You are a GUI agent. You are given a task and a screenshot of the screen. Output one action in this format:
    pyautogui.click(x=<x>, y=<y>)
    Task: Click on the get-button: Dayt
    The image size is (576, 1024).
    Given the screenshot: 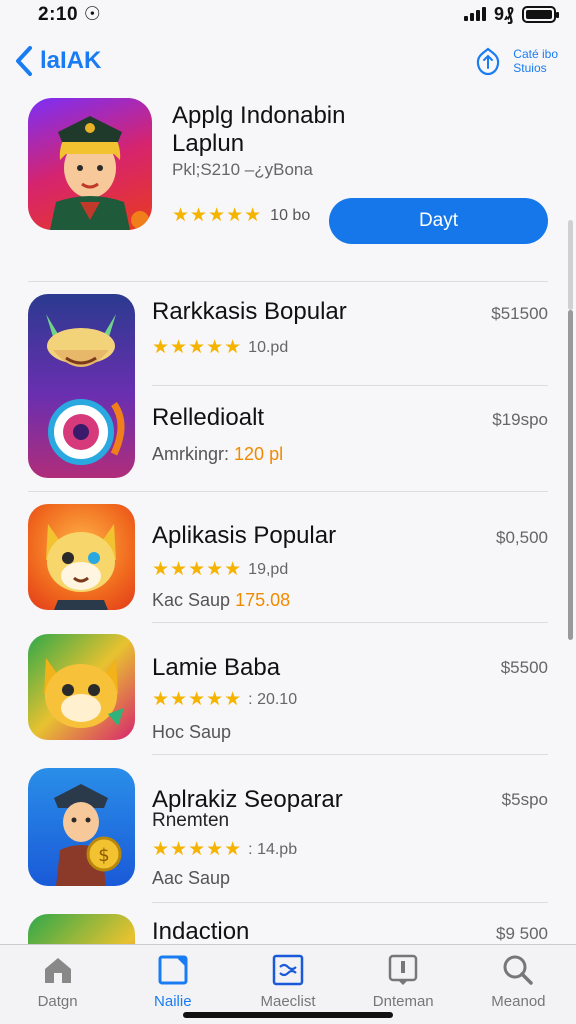 What is the action you would take?
    pyautogui.click(x=438, y=221)
    